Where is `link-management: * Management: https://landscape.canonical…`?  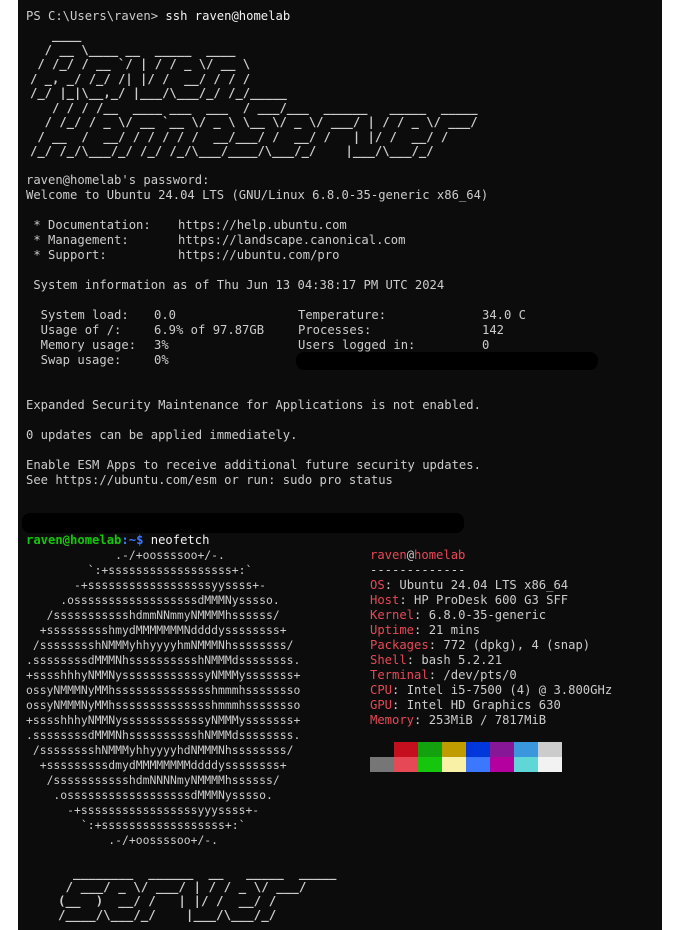
link-management: * Management: https://landscape.canonical… is located at coordinates (215, 240).